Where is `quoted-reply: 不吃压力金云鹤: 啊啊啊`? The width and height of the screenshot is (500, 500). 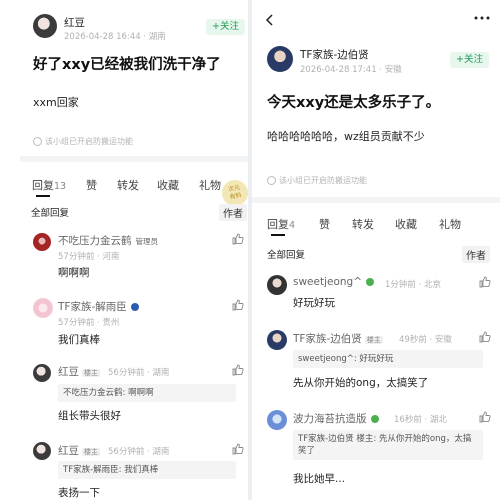
quoted-reply: 不吃压力金云鹤: 啊啊啊 is located at coordinates (147, 393).